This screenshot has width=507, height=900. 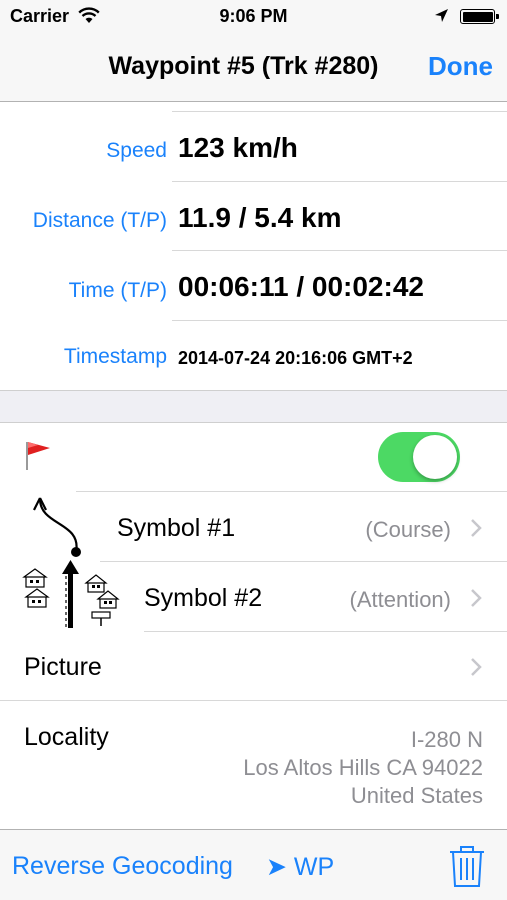 What do you see at coordinates (253, 406) in the screenshot?
I see `section-separator` at bounding box center [253, 406].